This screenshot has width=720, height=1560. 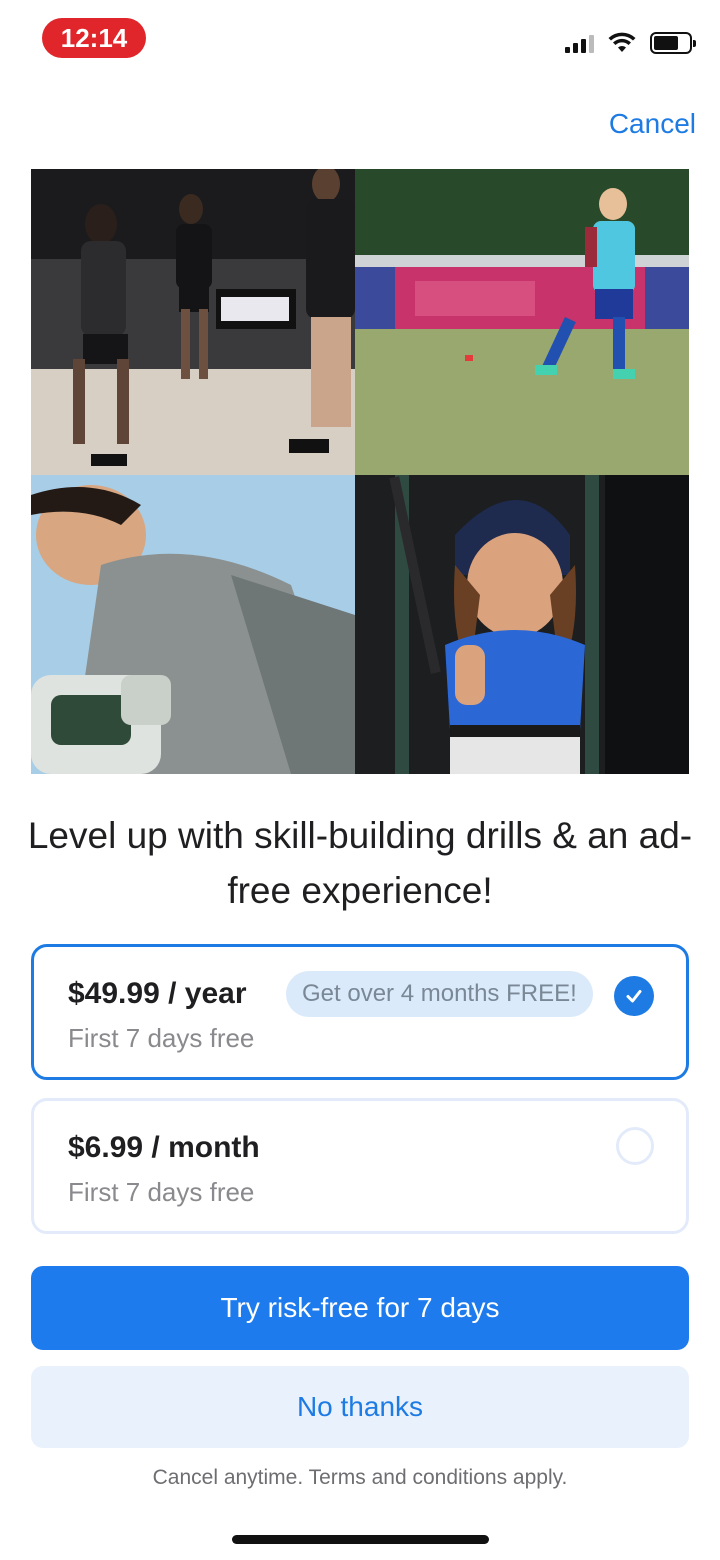 I want to click on cancel-button: Cancel, so click(x=652, y=124).